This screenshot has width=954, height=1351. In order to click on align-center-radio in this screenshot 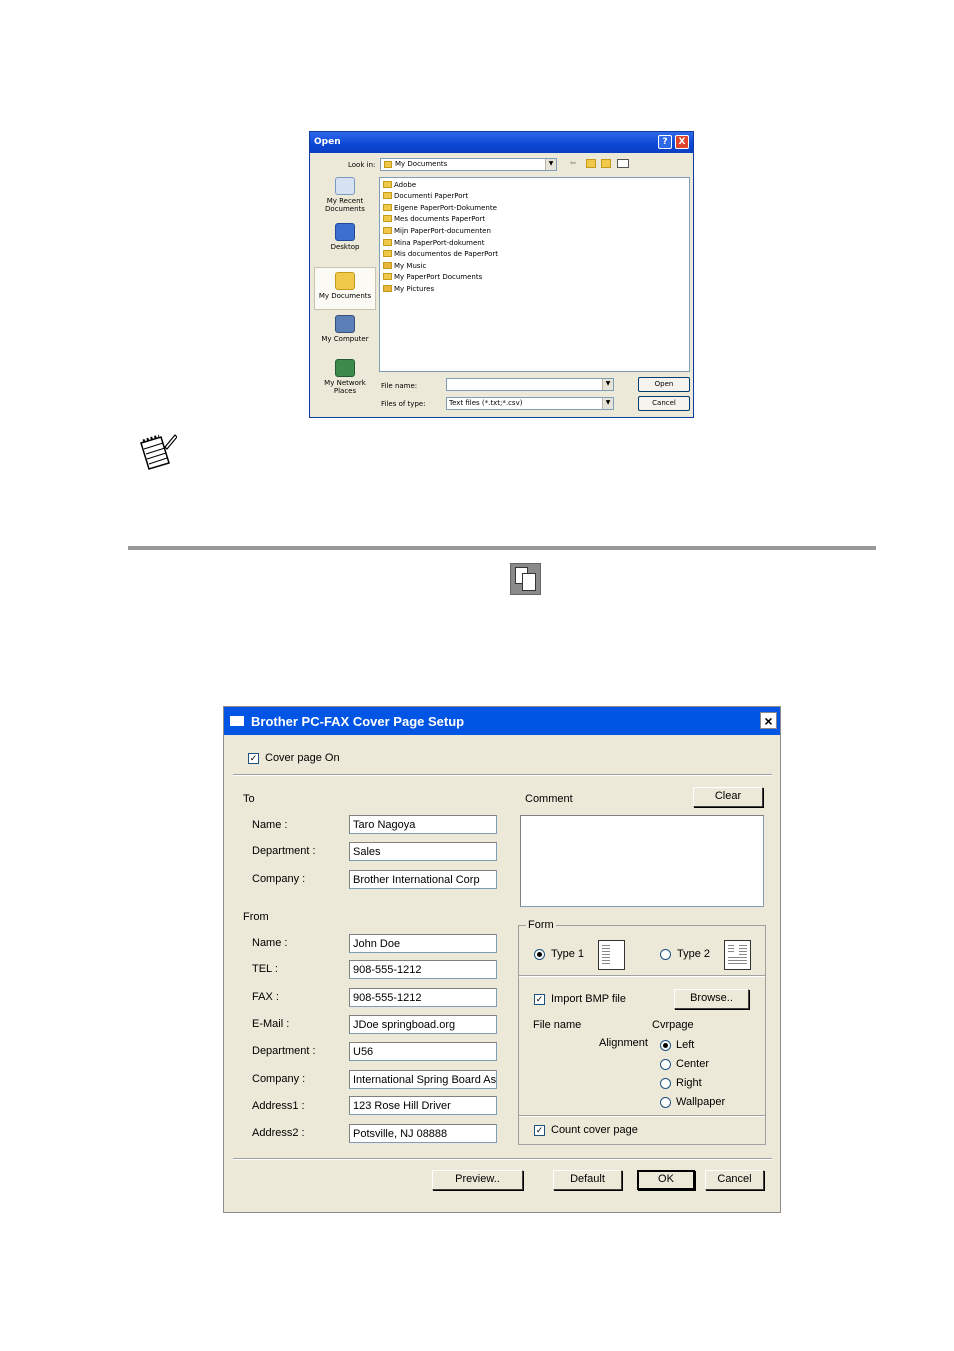, I will do `click(665, 1064)`.